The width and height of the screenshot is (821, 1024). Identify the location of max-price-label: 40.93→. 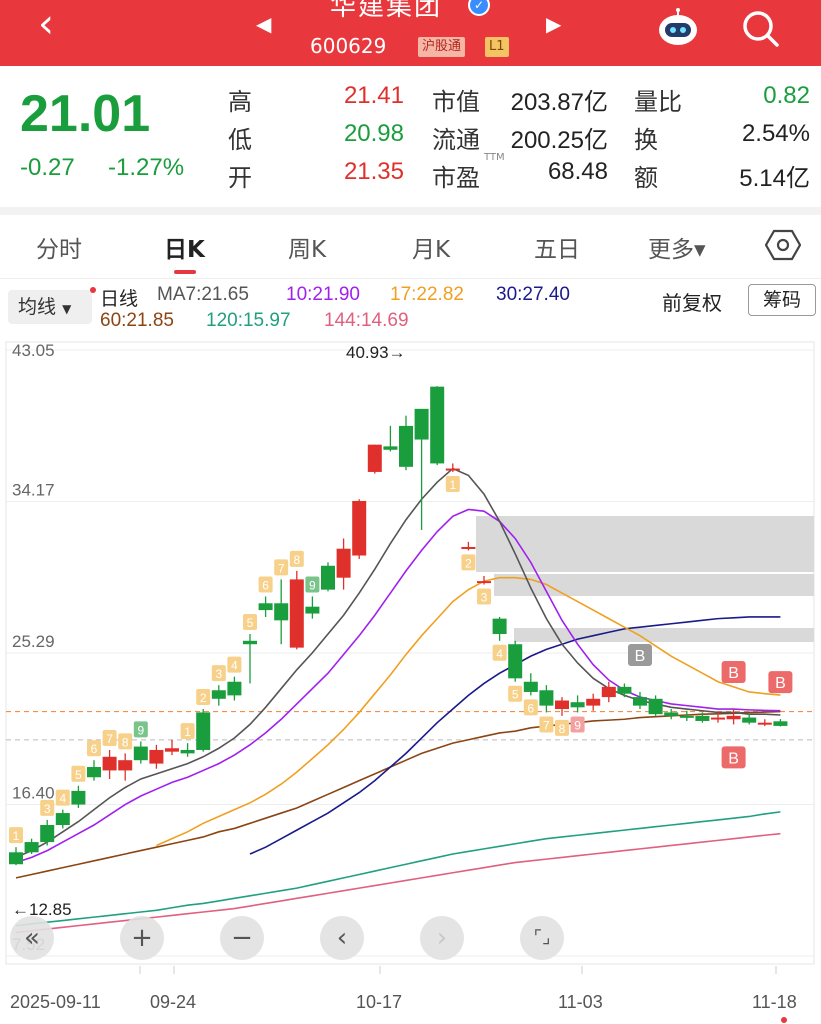
(376, 352).